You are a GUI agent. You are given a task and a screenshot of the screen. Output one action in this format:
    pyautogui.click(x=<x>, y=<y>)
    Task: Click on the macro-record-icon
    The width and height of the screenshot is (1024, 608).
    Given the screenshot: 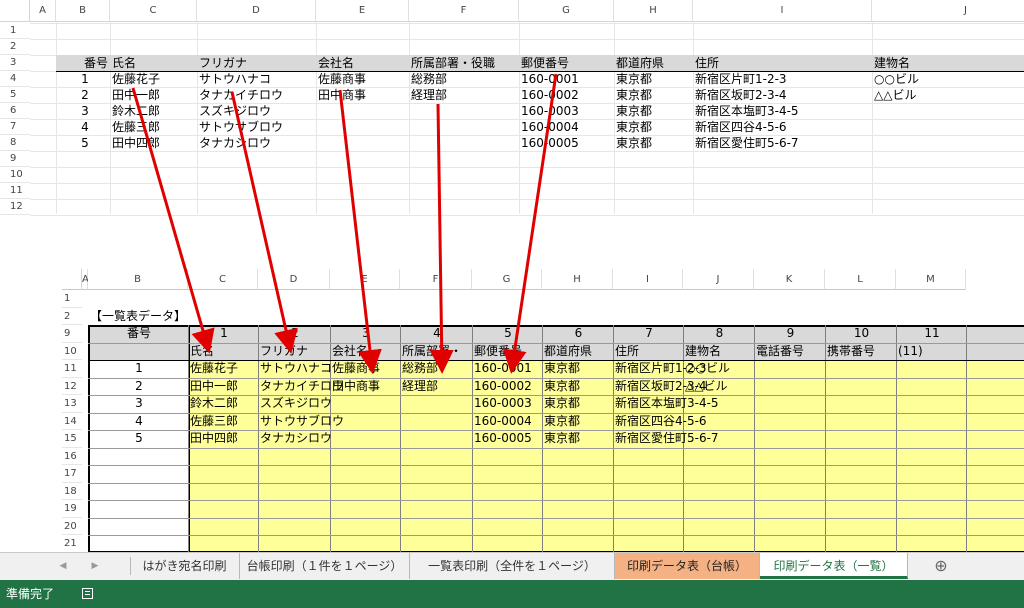 What is the action you would take?
    pyautogui.click(x=87, y=593)
    